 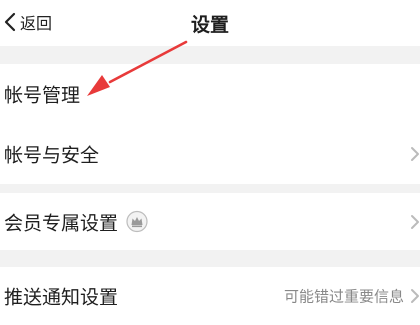 I want to click on settings-item-label: 推送通知设置, so click(x=61, y=297).